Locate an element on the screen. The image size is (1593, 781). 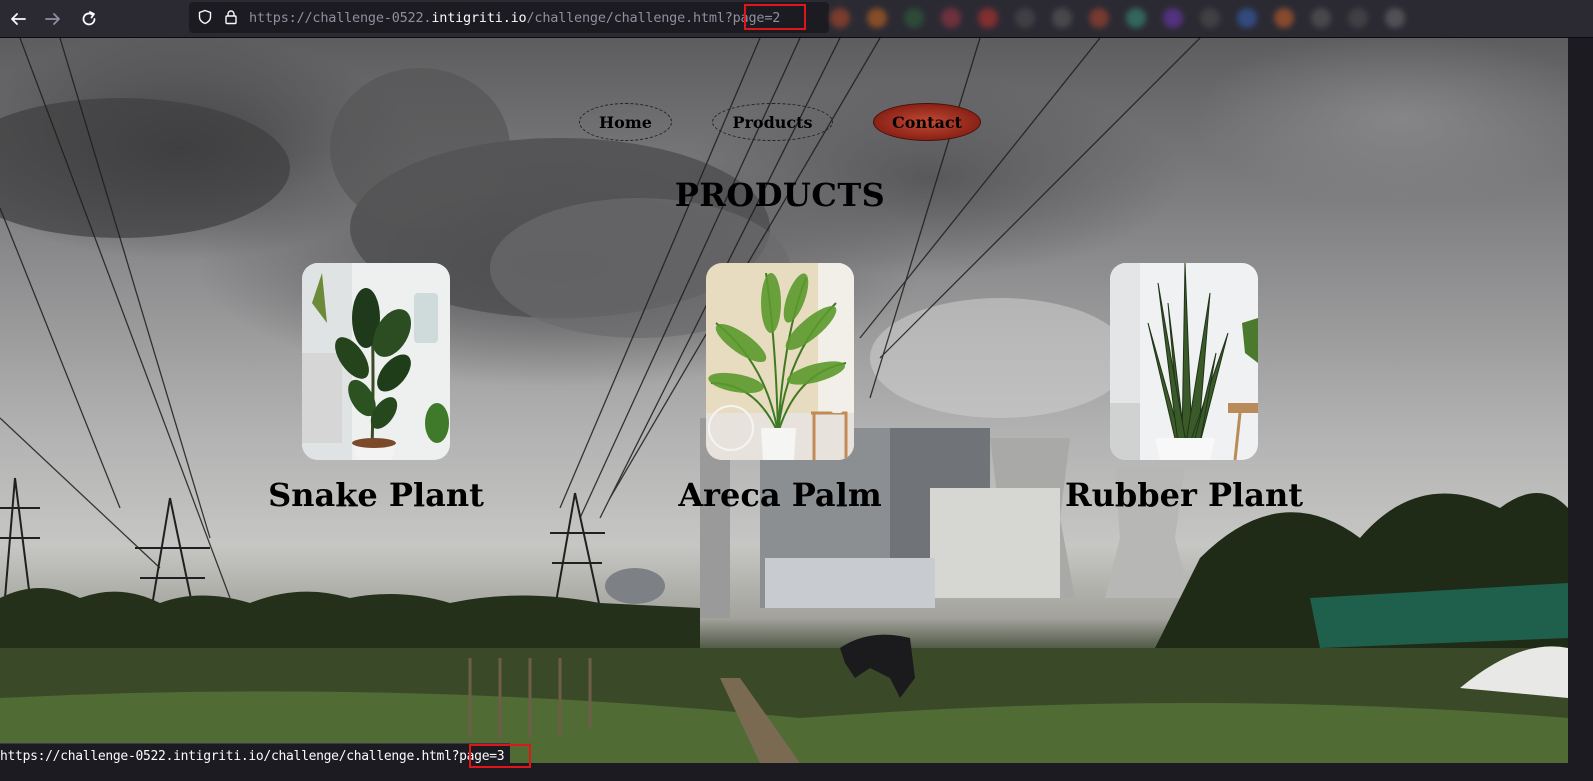
forward-arrow-icon is located at coordinates (53, 19).